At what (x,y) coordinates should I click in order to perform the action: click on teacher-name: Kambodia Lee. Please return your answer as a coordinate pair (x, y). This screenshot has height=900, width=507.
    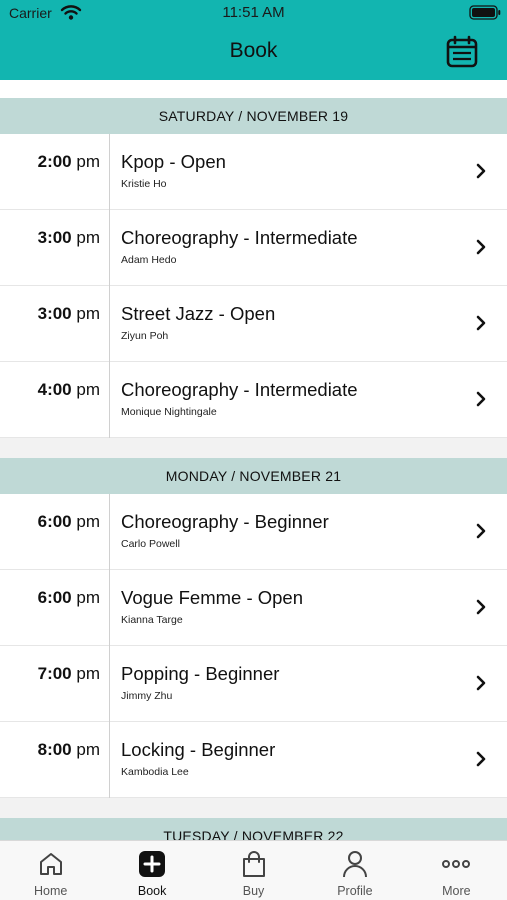
    Looking at the image, I should click on (155, 772).